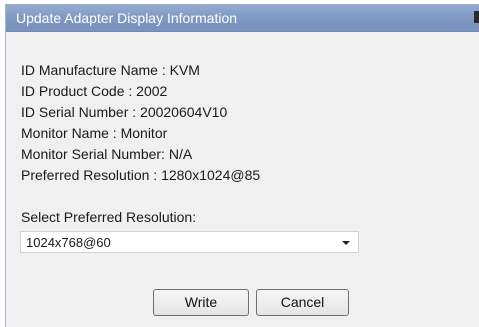  What do you see at coordinates (110, 70) in the screenshot?
I see `manufacture-name-text: ID Manufacture Name : KVM` at bounding box center [110, 70].